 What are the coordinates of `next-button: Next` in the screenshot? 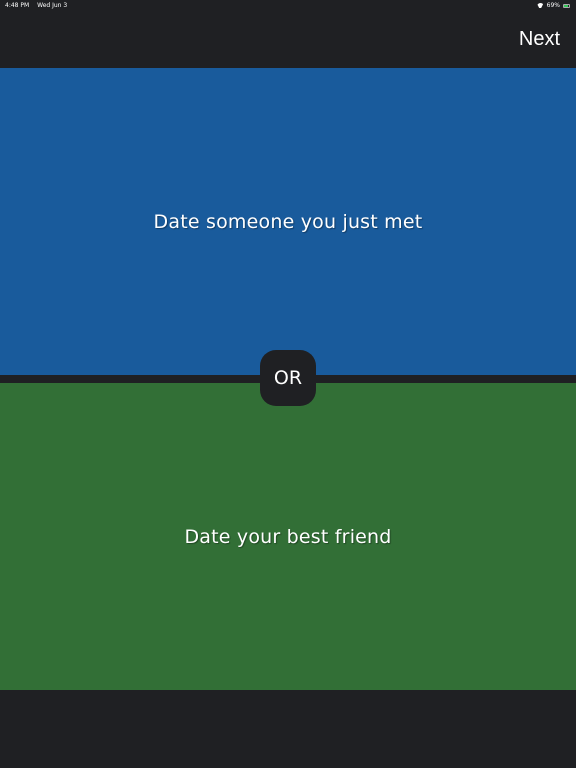 It's located at (539, 39).